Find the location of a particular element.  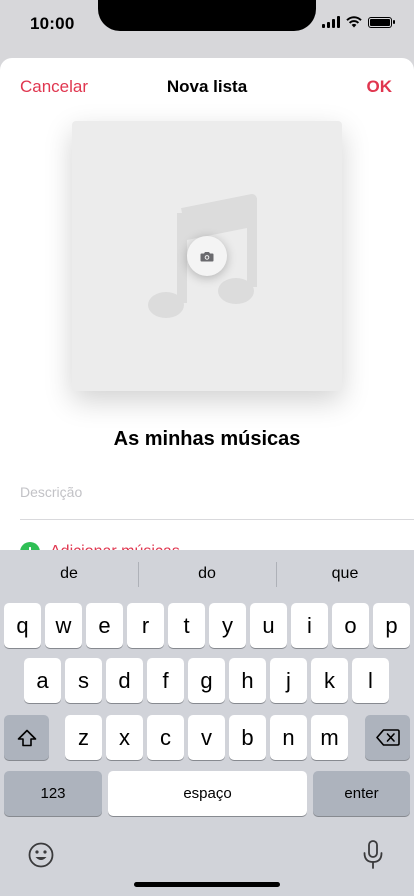

key-h: h is located at coordinates (247, 680).